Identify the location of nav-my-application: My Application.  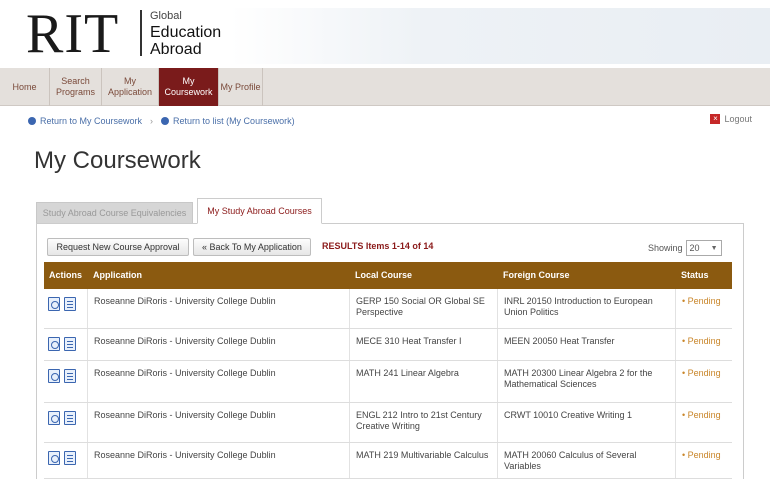
(130, 87).